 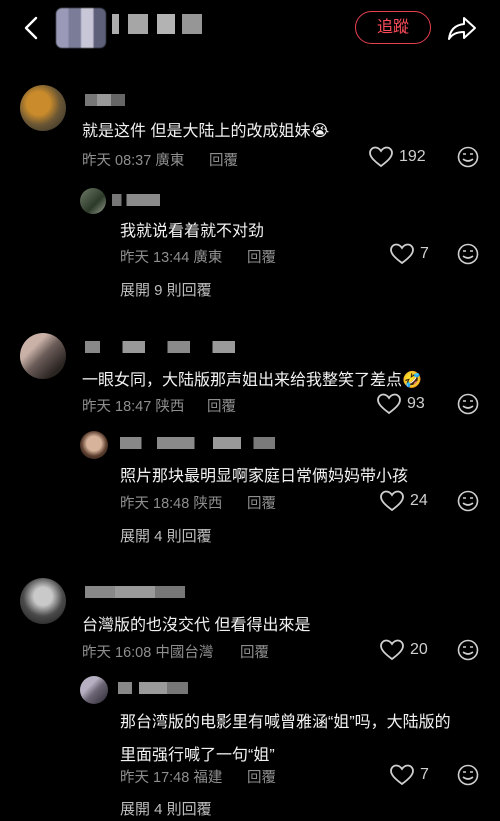 What do you see at coordinates (171, 258) in the screenshot?
I see `reply-meta: 昨天 13:44 廣東` at bounding box center [171, 258].